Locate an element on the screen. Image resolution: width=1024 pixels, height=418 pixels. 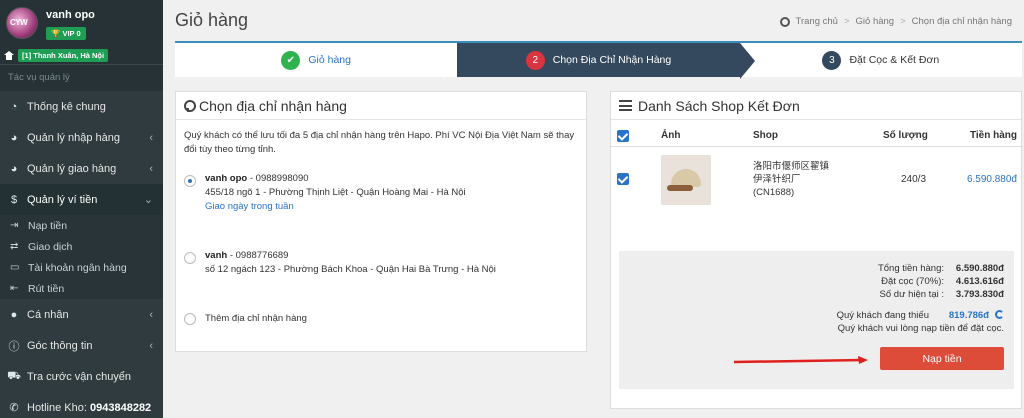
row-checkbox is located at coordinates (623, 179).